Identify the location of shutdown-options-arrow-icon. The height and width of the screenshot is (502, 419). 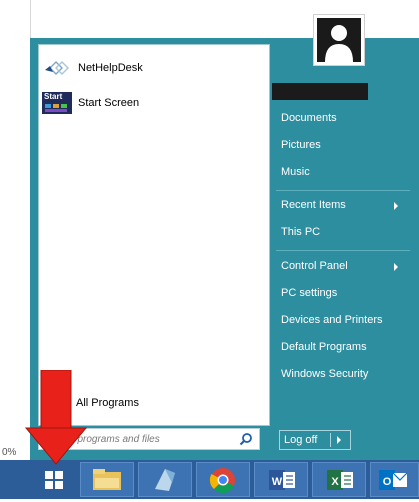
(339, 440).